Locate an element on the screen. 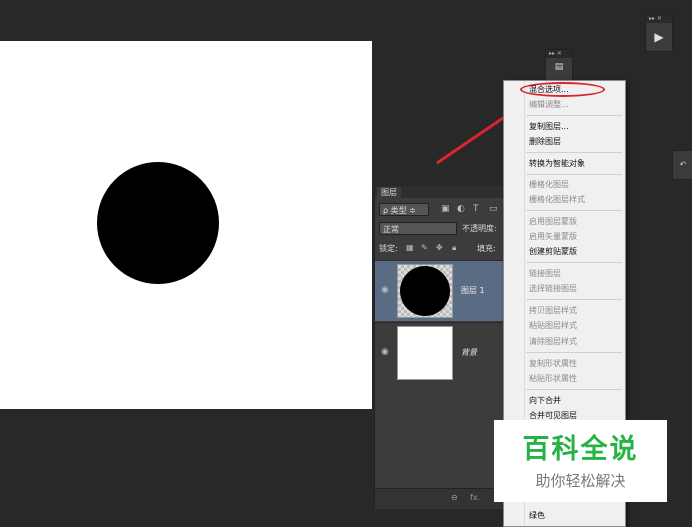  menu-item-create-clipping-mask: 创建剪贴蒙版 is located at coordinates (553, 252).